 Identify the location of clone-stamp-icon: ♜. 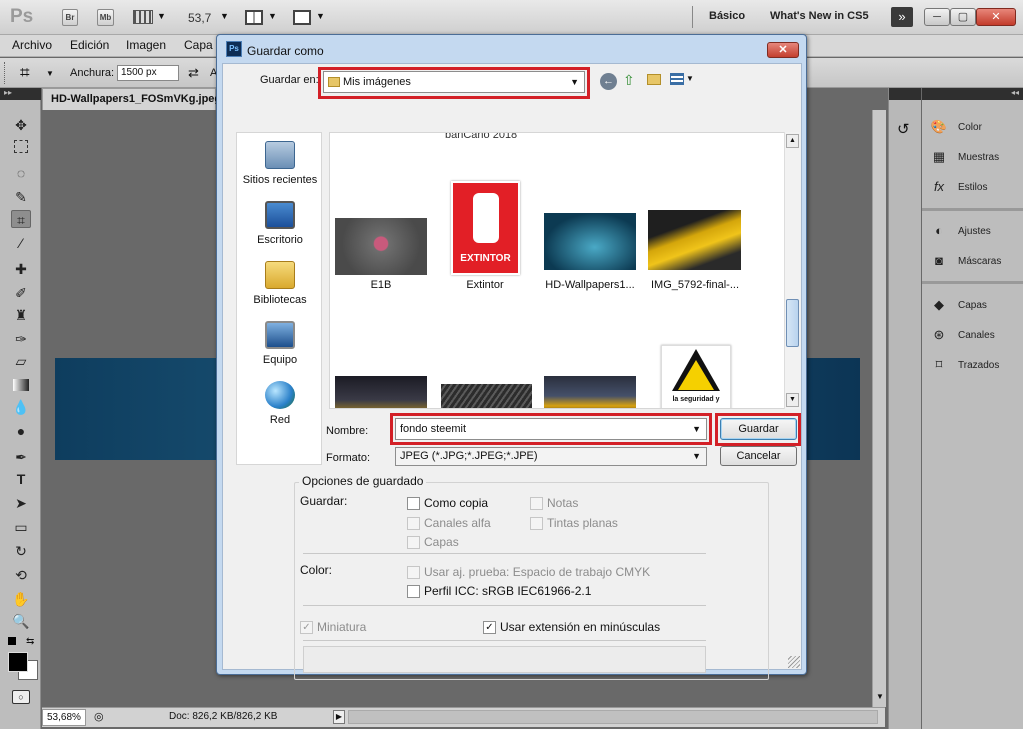
(21, 315).